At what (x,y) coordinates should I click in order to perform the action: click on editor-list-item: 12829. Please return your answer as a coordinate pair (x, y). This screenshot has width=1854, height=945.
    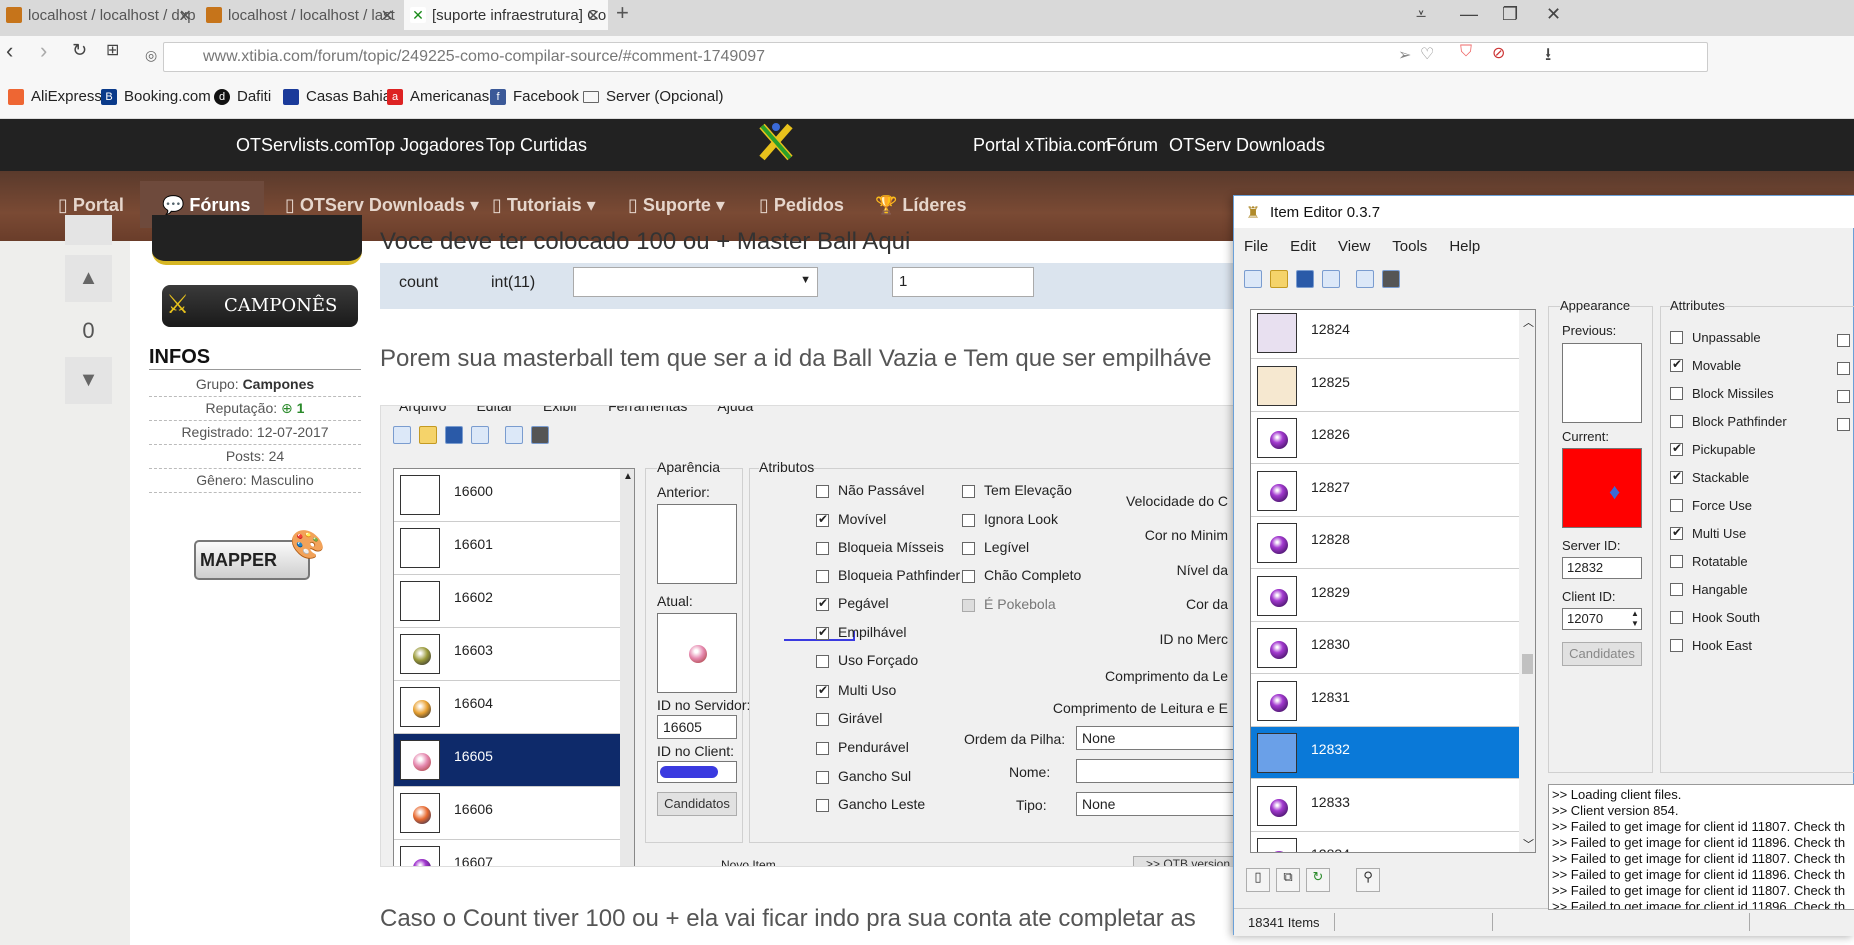
    Looking at the image, I should click on (1385, 596).